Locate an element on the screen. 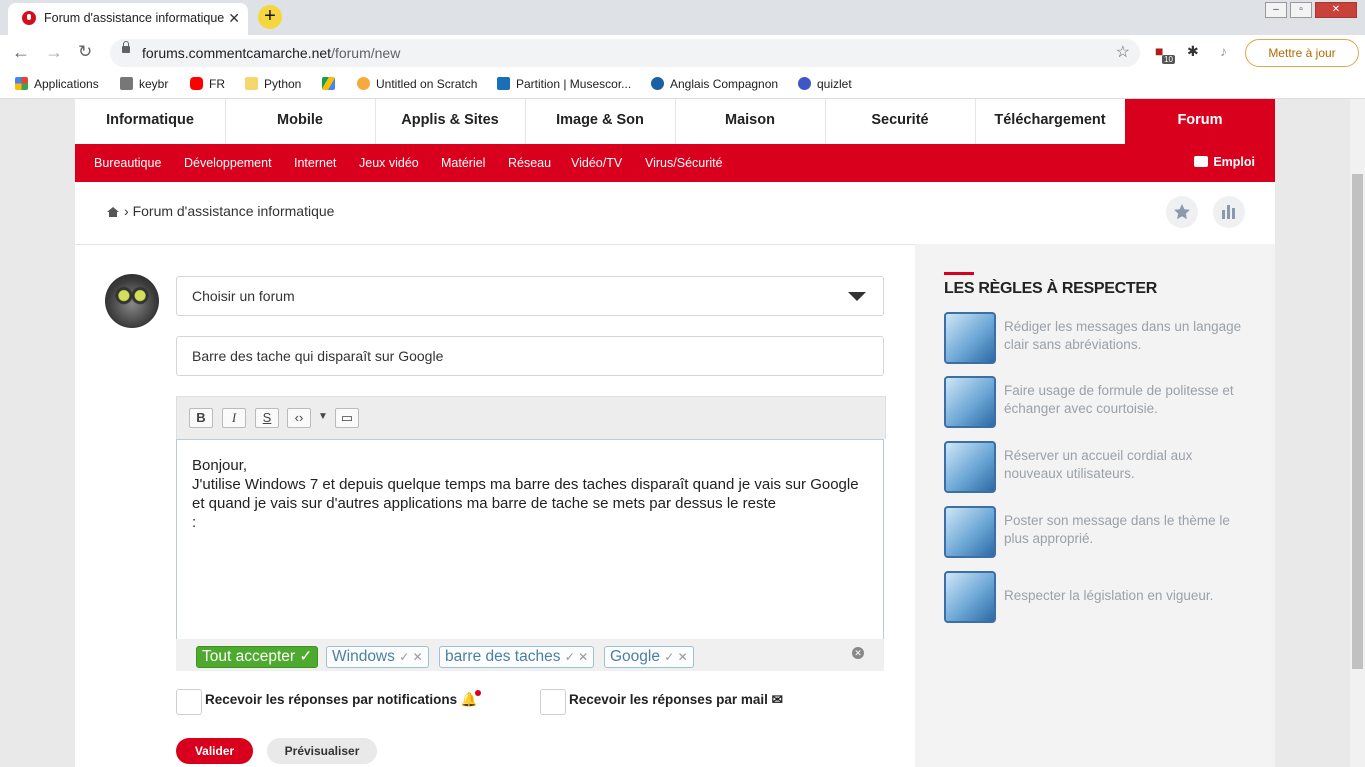 This screenshot has height=767, width=1365. maximize-icon: ▫ is located at coordinates (1301, 10).